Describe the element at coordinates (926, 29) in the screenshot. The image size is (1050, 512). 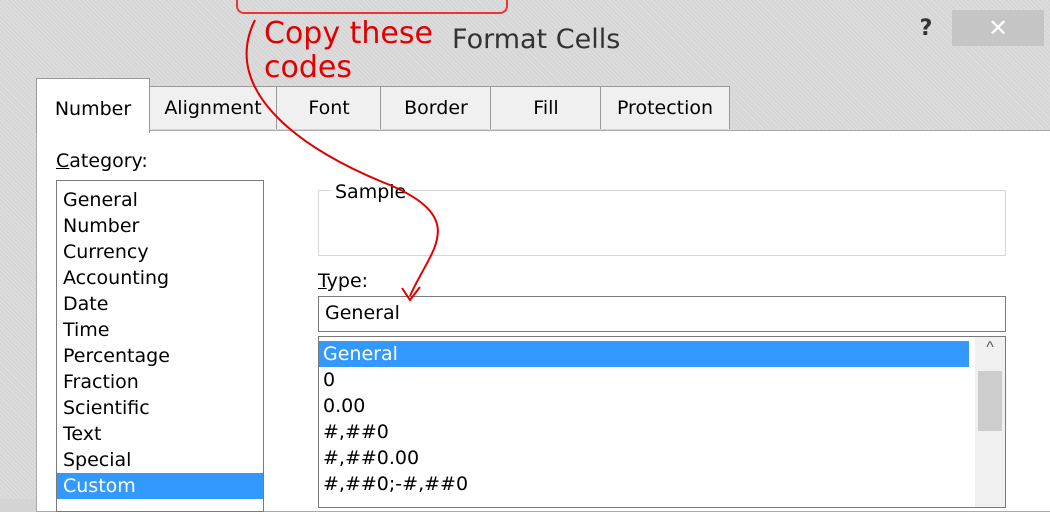
I see `help-button: ?` at that location.